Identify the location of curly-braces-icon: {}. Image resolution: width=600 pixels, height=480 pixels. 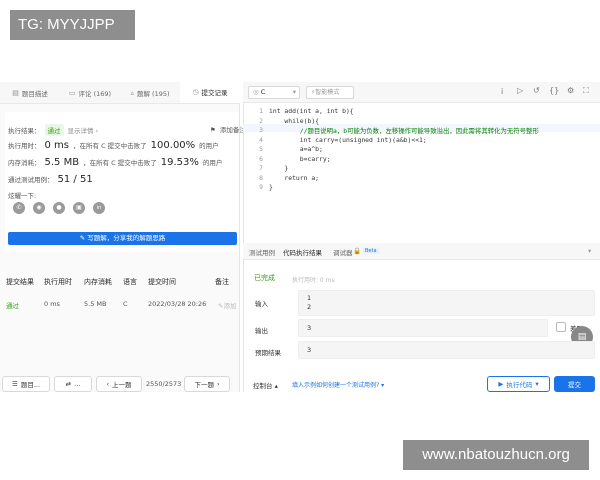
(554, 90).